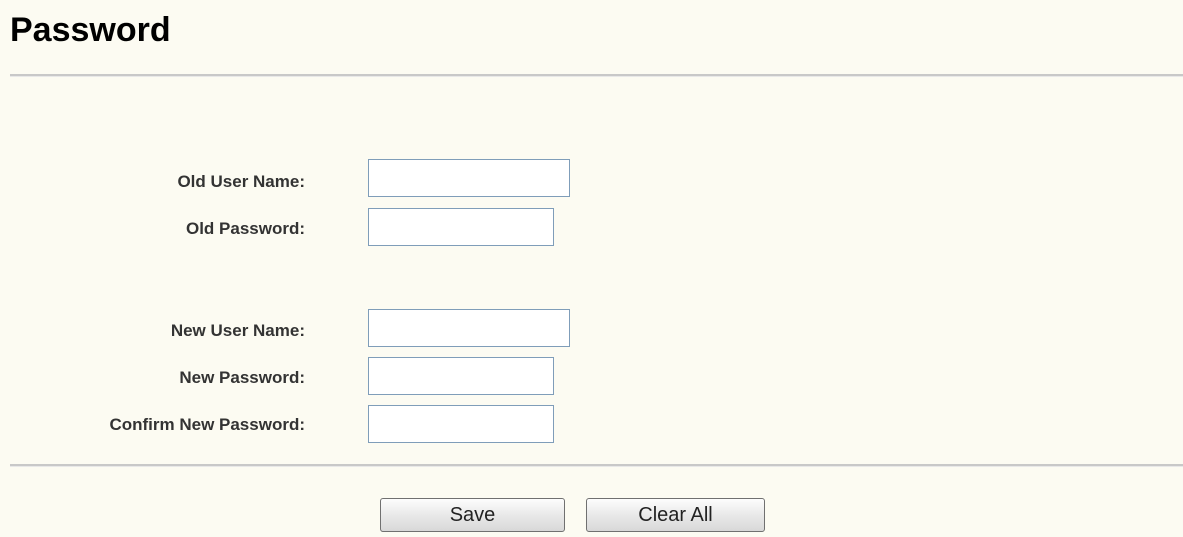 The height and width of the screenshot is (537, 1183). What do you see at coordinates (472, 515) in the screenshot?
I see `save-button: Save` at bounding box center [472, 515].